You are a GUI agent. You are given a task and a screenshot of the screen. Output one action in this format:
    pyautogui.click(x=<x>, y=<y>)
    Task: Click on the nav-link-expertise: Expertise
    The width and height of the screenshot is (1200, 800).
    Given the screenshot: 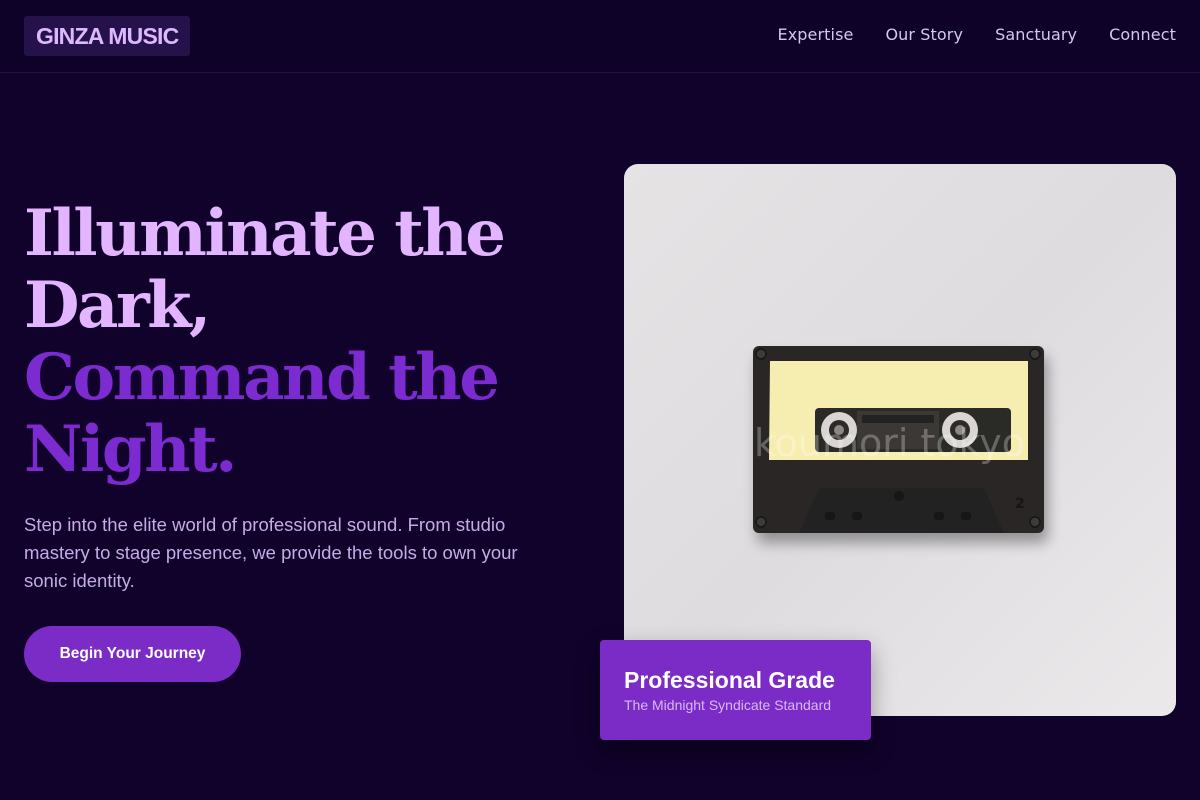 What is the action you would take?
    pyautogui.click(x=816, y=35)
    